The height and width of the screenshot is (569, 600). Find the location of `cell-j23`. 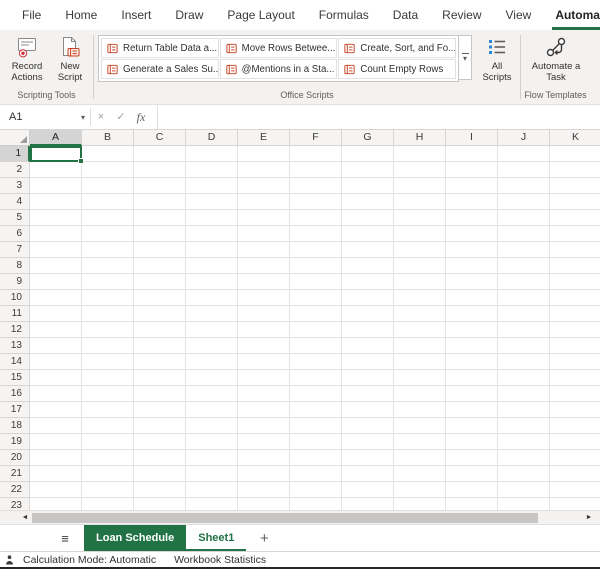

cell-j23 is located at coordinates (524, 504).